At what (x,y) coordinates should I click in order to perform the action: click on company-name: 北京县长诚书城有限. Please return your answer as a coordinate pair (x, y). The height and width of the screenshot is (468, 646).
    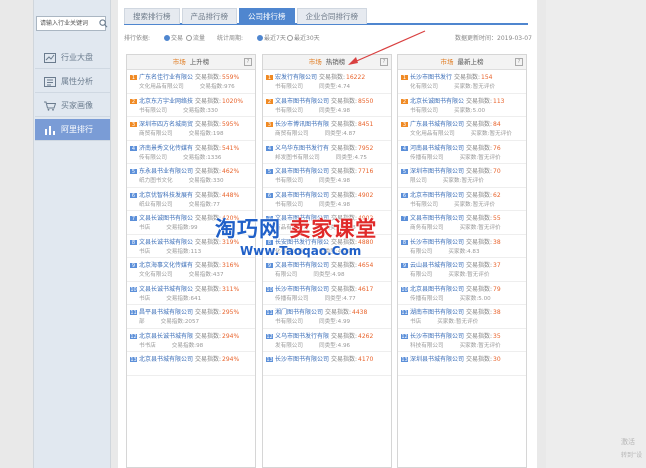
    Looking at the image, I should click on (166, 336).